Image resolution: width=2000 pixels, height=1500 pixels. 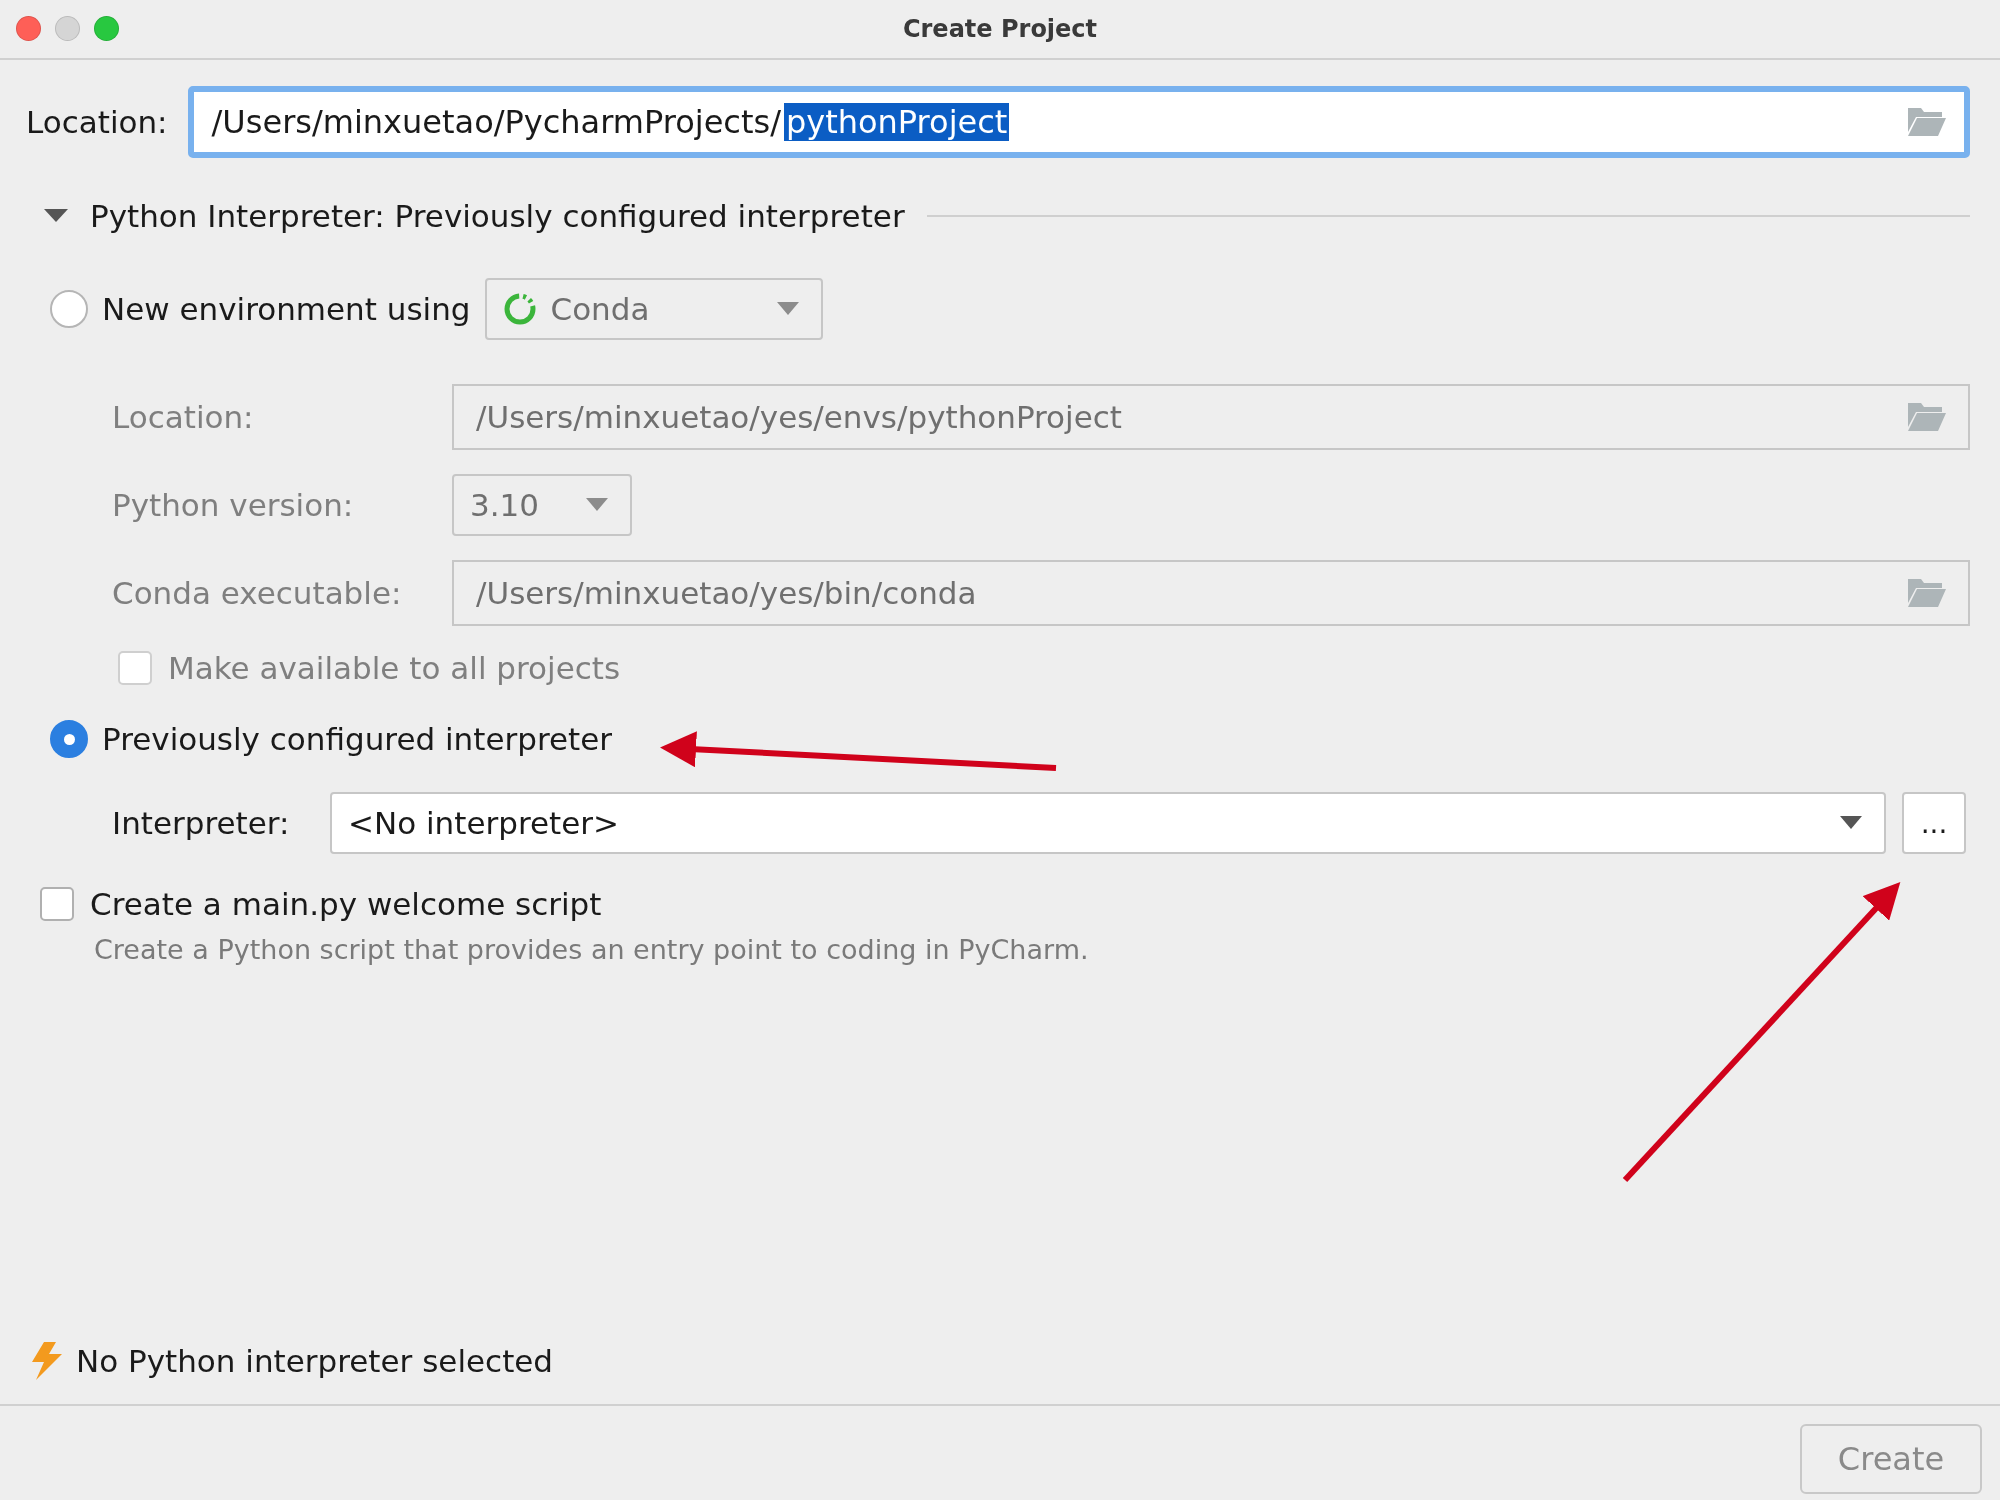 I want to click on new-environment-label: New environment using, so click(x=286, y=309).